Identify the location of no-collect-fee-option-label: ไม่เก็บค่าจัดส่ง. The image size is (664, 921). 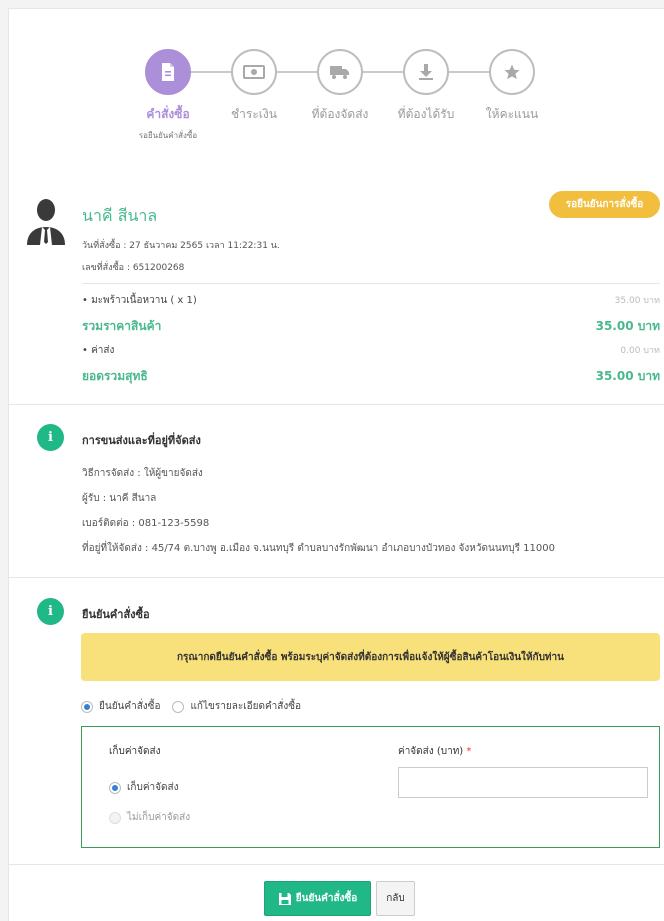
(159, 817).